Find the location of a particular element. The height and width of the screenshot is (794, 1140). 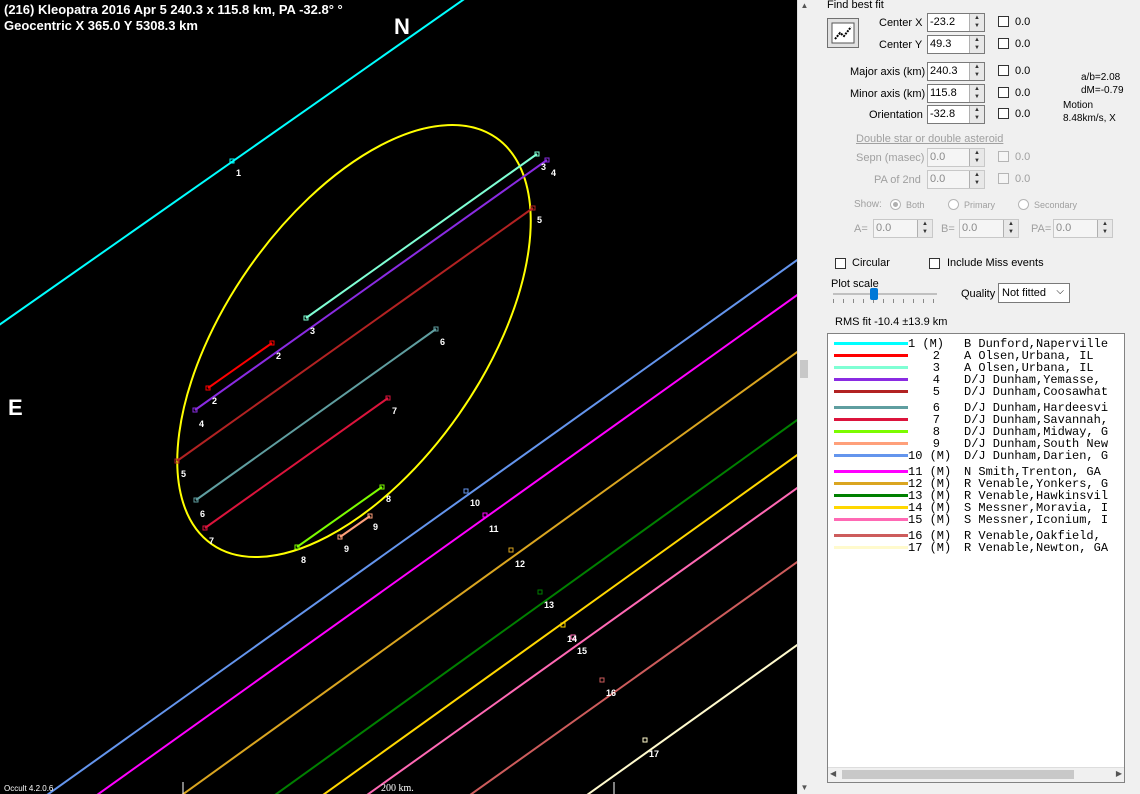

quality-select: Not fitted ⌵ is located at coordinates (1034, 293).